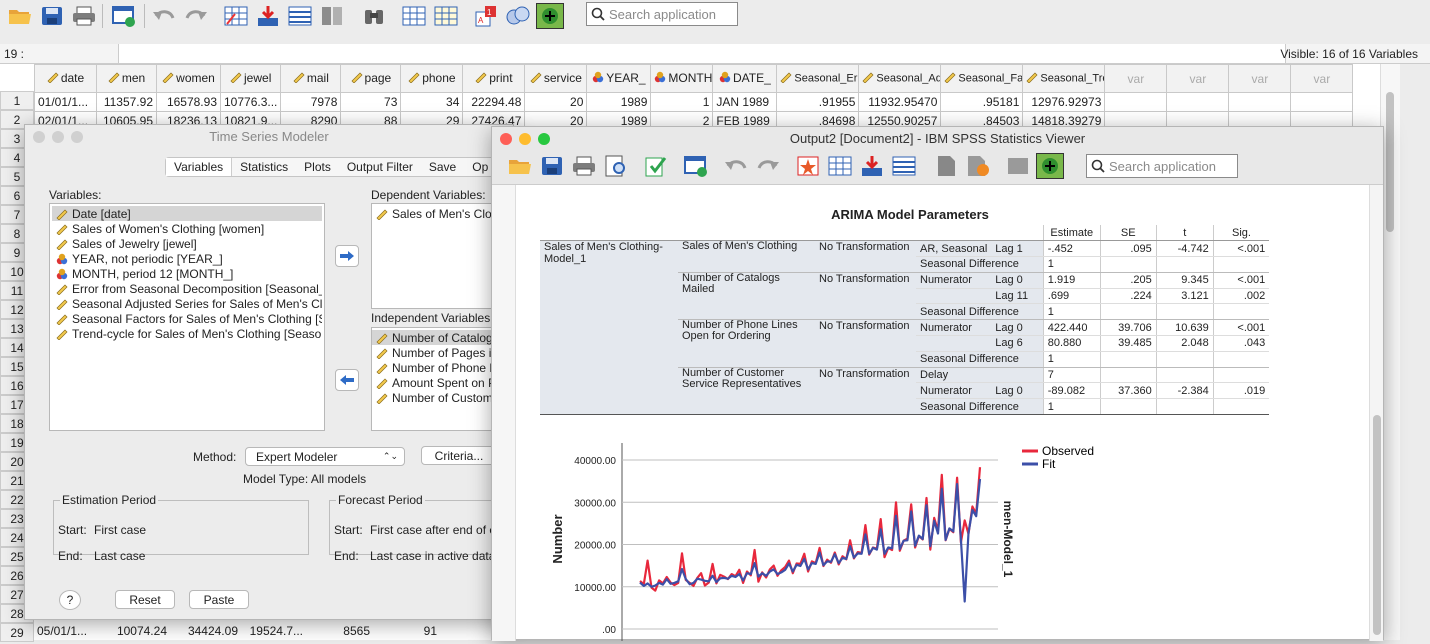 This screenshot has height=644, width=1430. I want to click on column-header: women, so click(188, 78).